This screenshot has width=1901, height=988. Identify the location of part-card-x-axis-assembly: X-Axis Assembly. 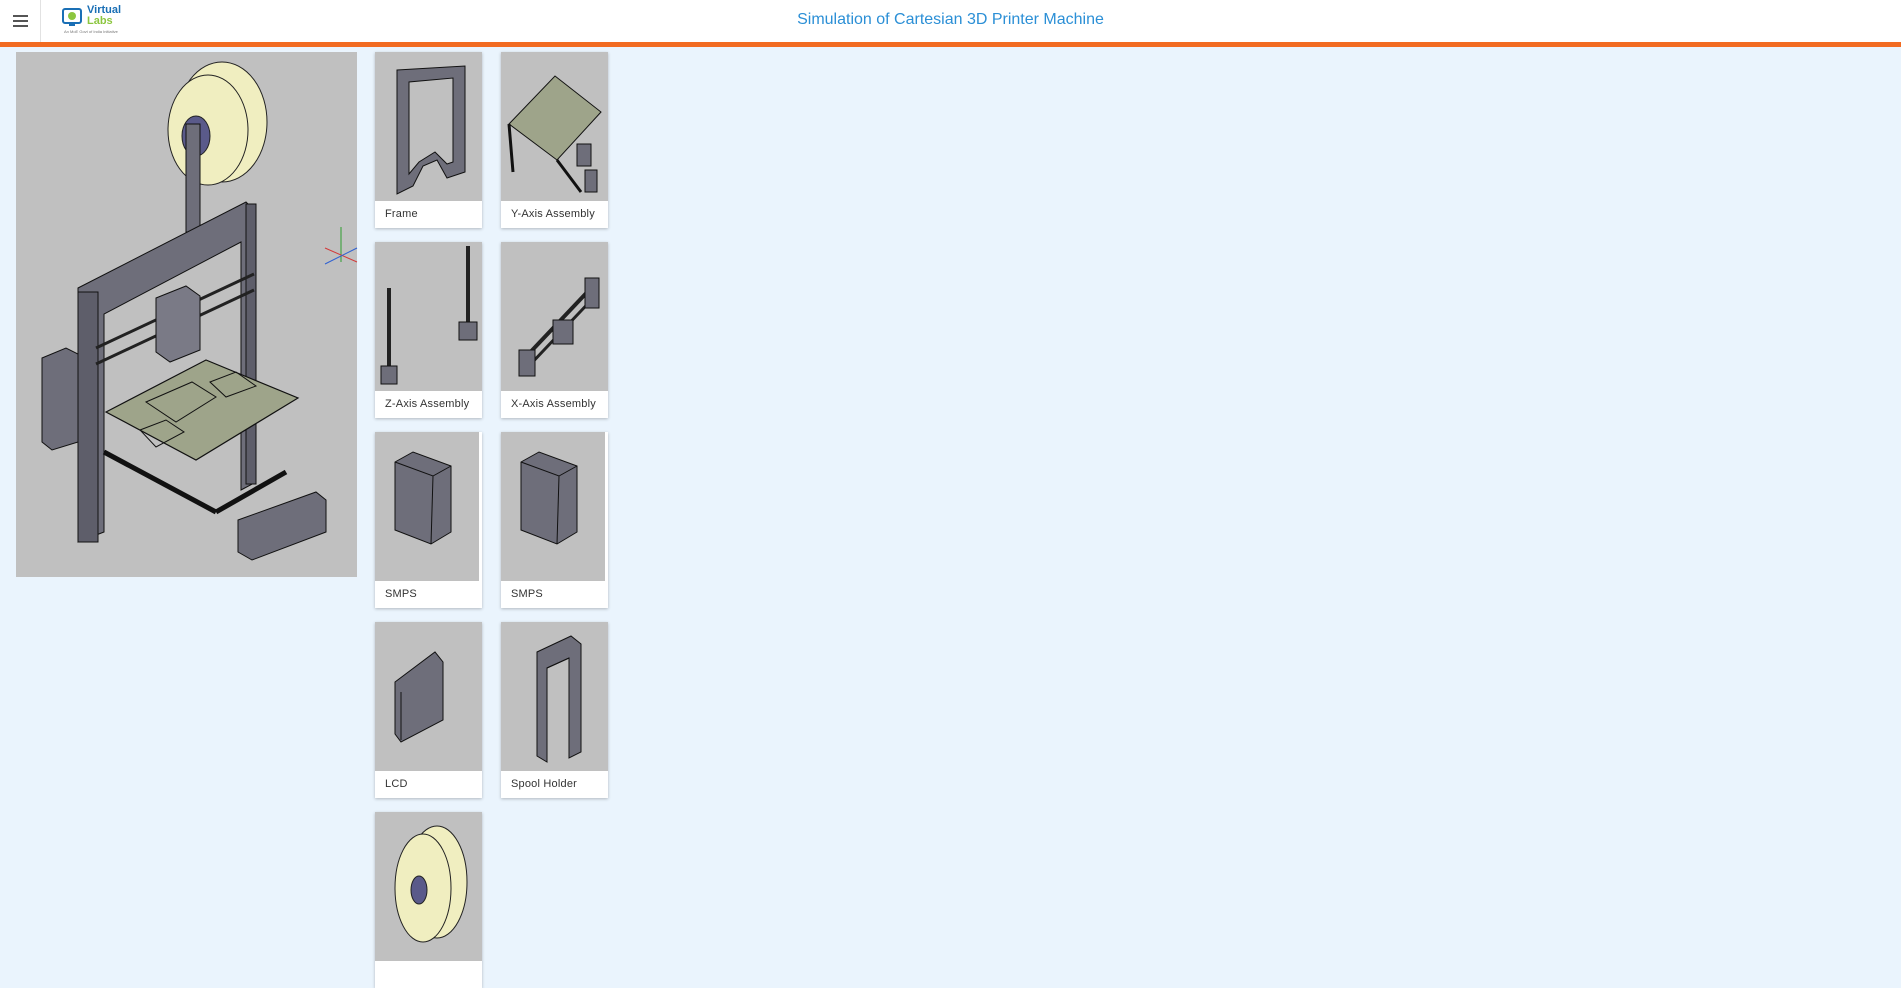
(554, 330).